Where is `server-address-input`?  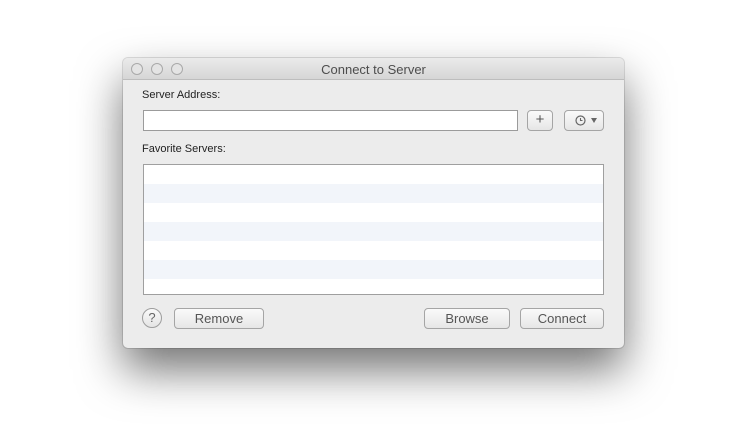 server-address-input is located at coordinates (330, 120).